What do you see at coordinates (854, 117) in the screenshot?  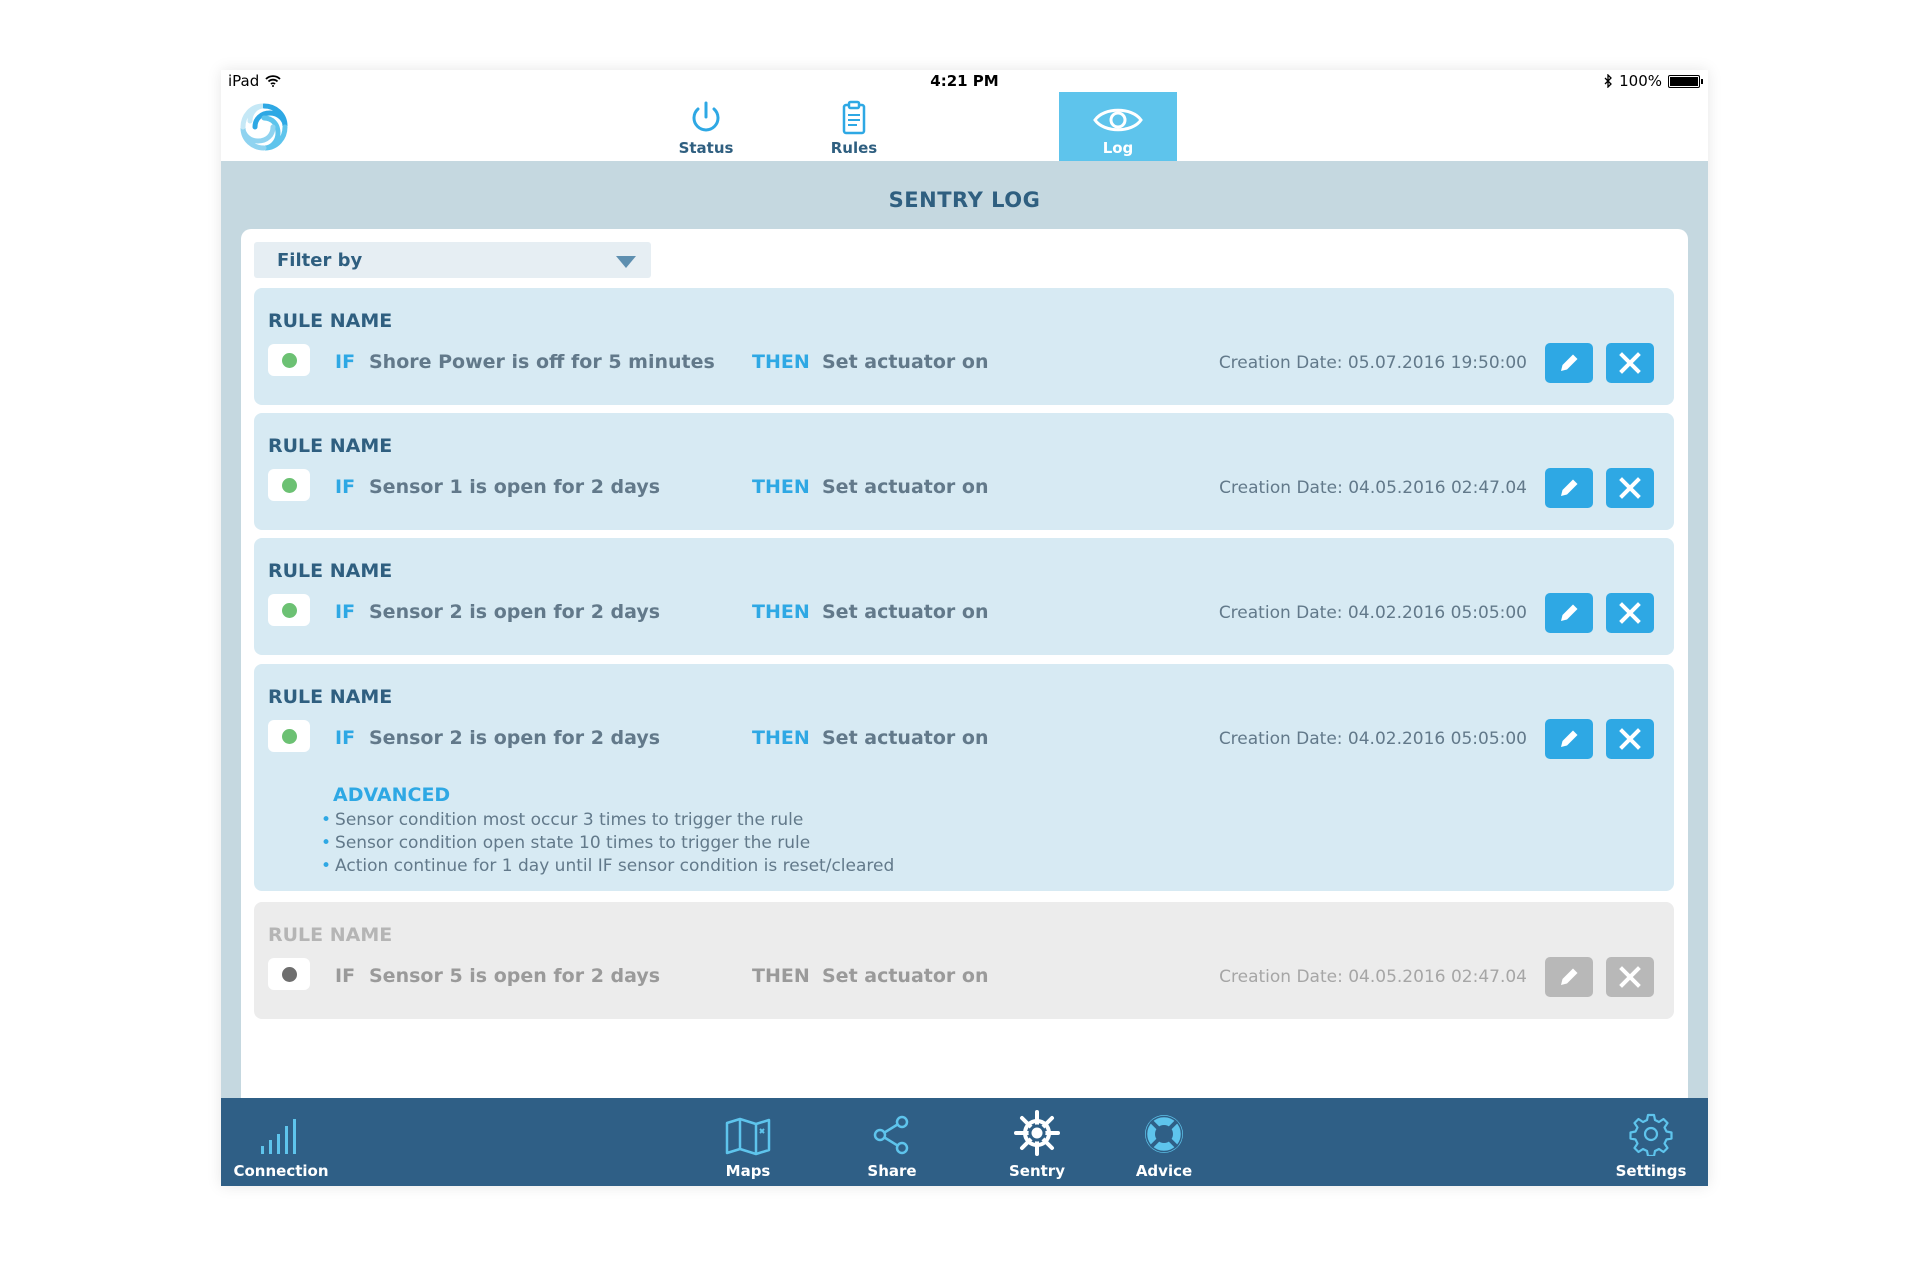 I see `clipboard-icon` at bounding box center [854, 117].